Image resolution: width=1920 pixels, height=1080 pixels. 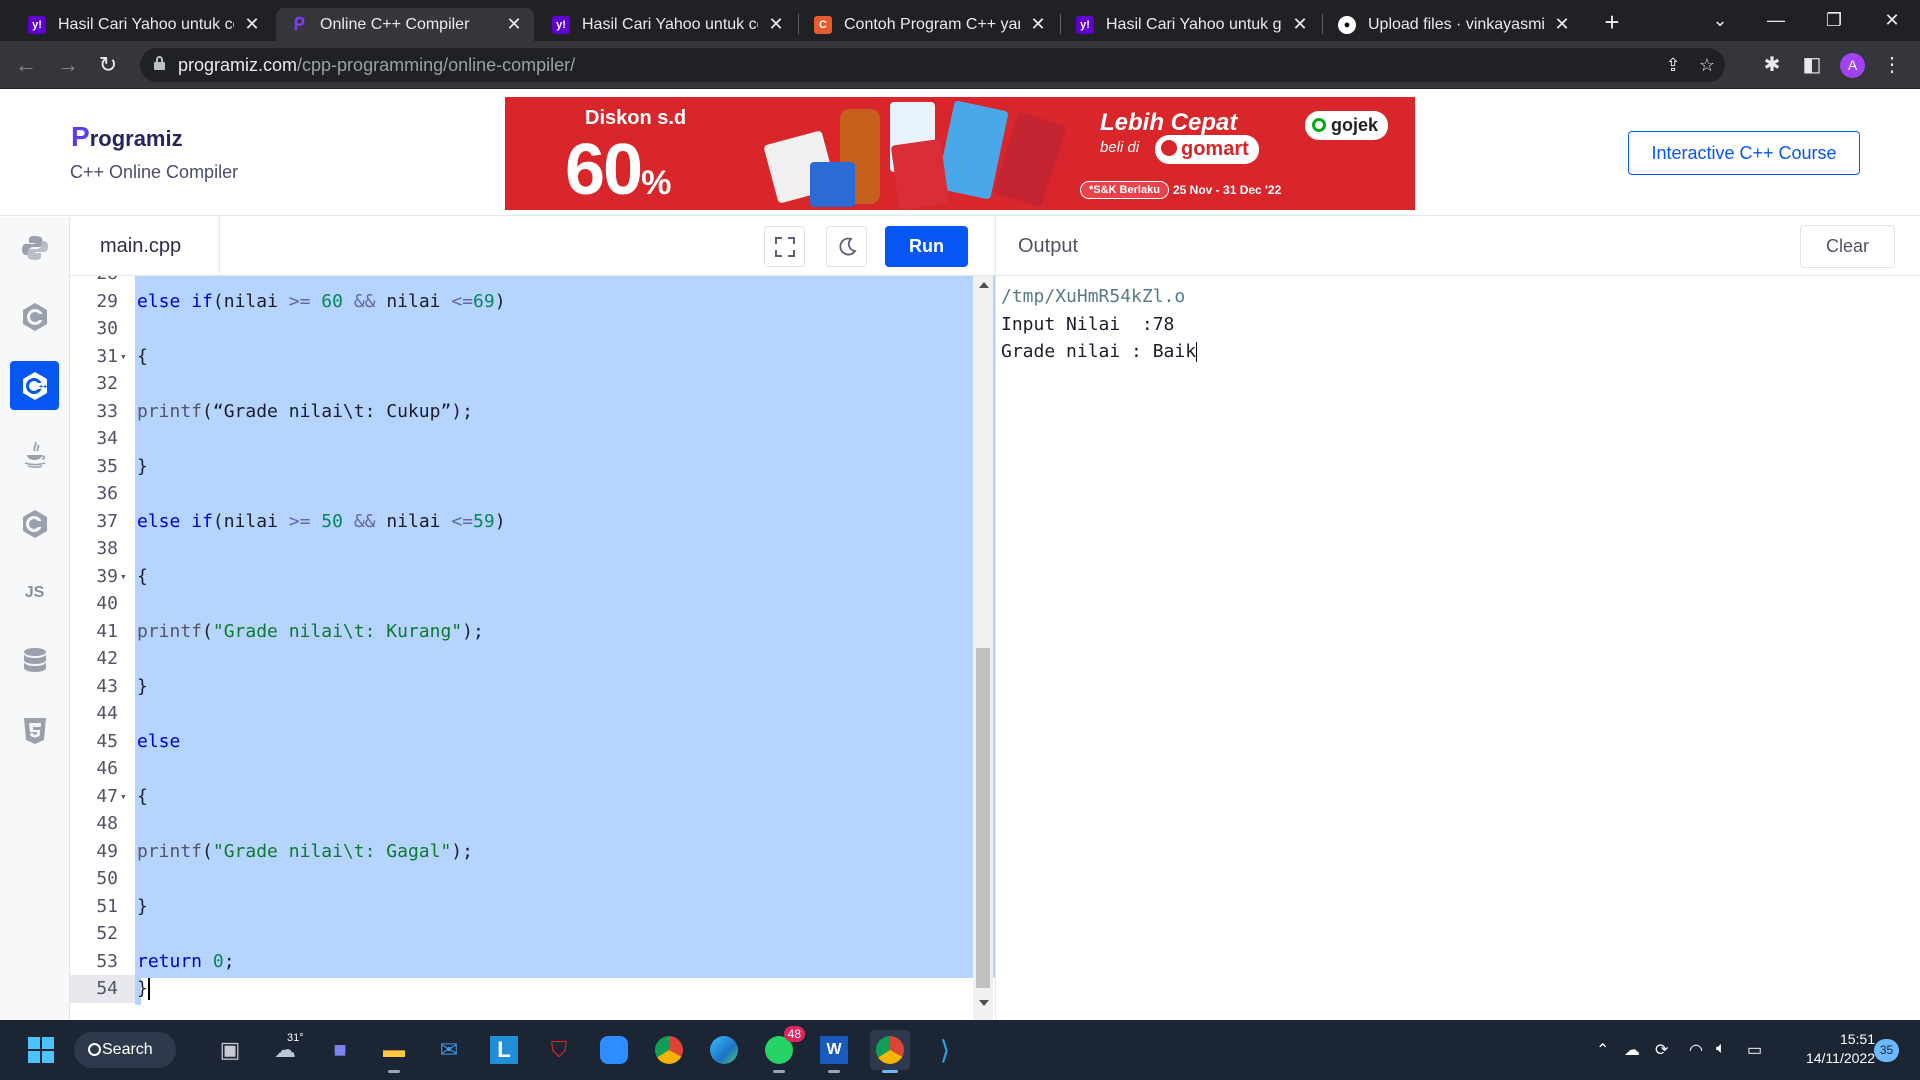 What do you see at coordinates (449, 1050) in the screenshot?
I see `mail-button: ✉` at bounding box center [449, 1050].